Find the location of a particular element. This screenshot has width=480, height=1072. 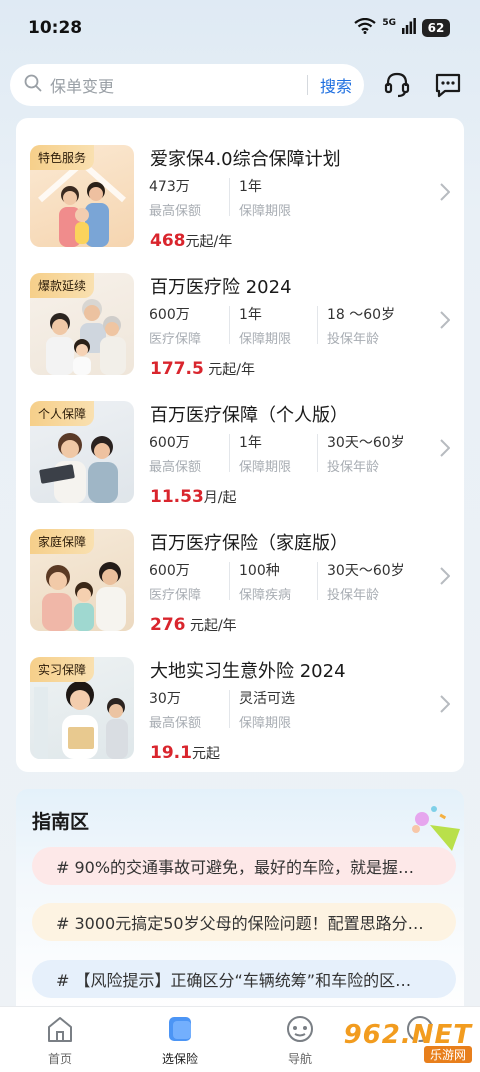

spec-value: 30天～60岁 is located at coordinates (366, 571).